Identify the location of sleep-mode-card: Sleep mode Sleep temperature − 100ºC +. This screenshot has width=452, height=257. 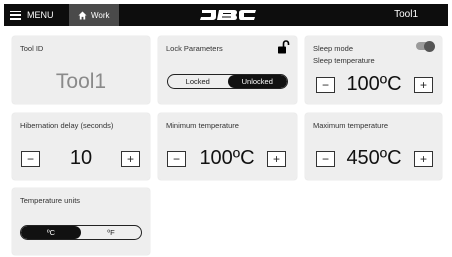
(373, 70).